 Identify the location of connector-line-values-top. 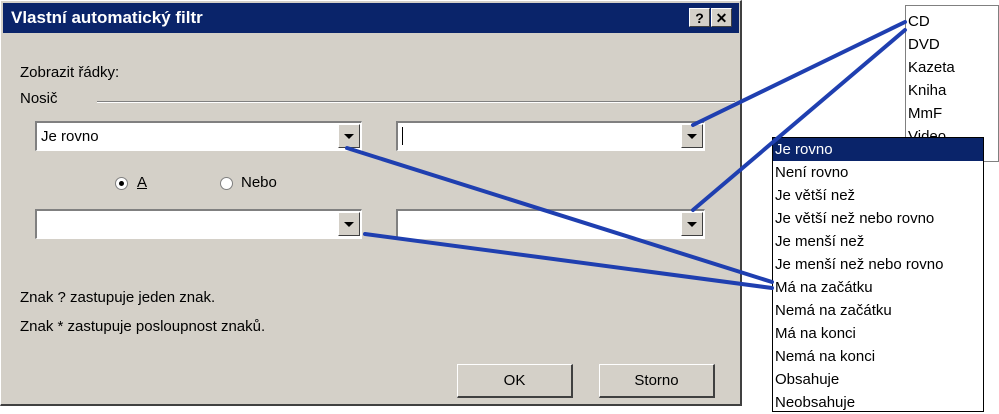
(799, 73).